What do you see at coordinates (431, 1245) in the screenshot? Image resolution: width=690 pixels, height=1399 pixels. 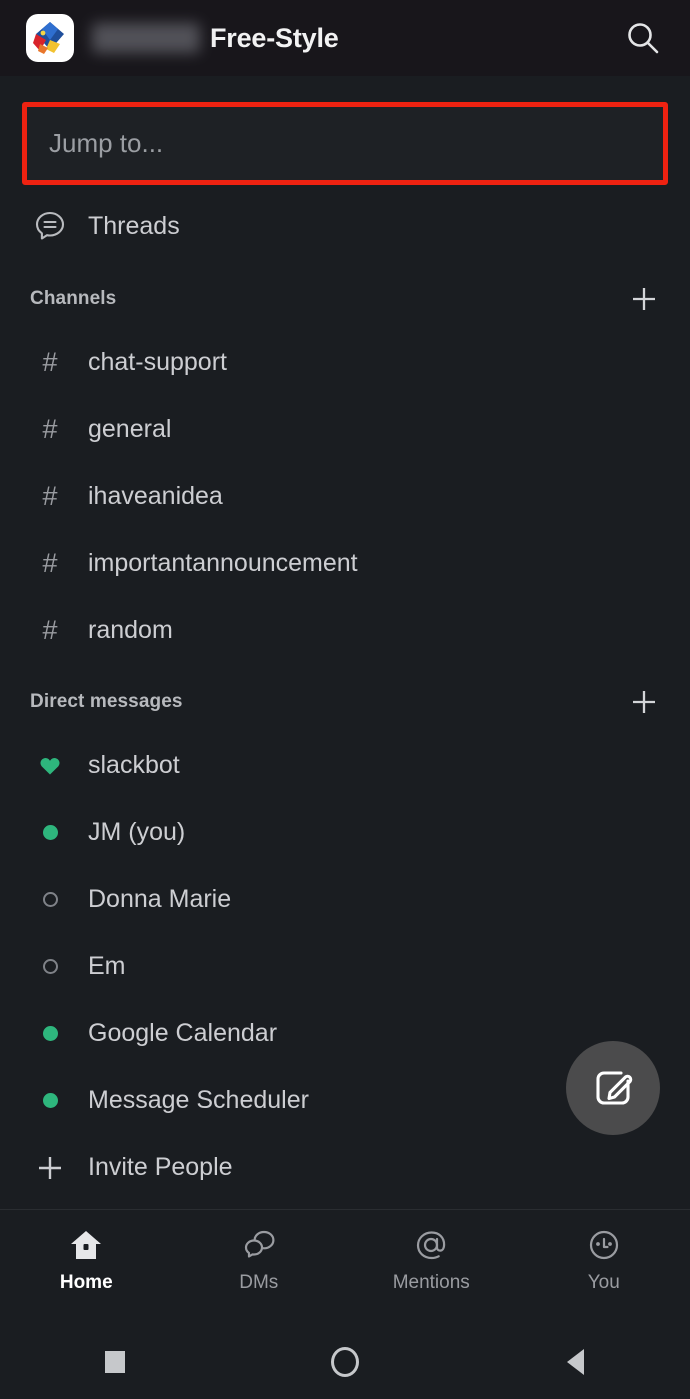 I see `at-sign-icon` at bounding box center [431, 1245].